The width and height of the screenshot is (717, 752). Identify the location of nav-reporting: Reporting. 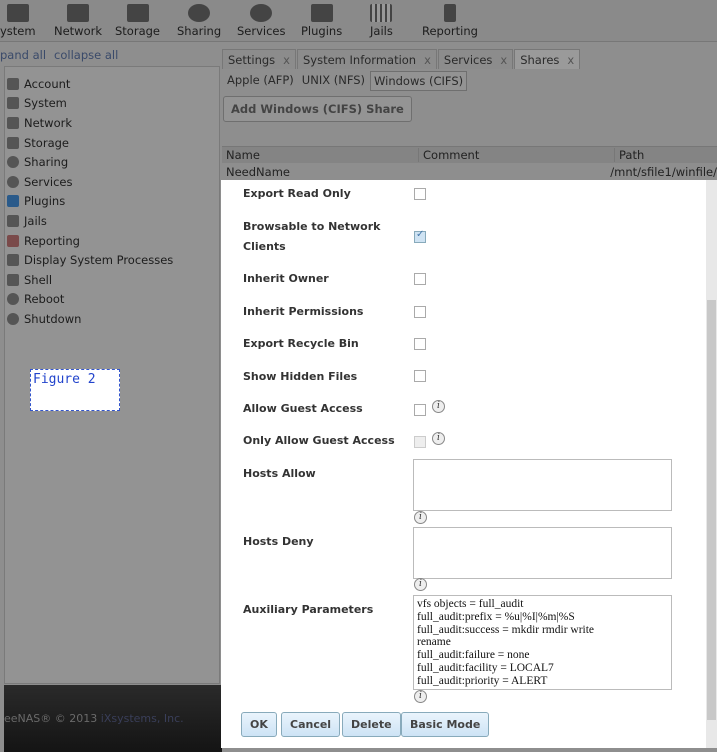
(450, 21).